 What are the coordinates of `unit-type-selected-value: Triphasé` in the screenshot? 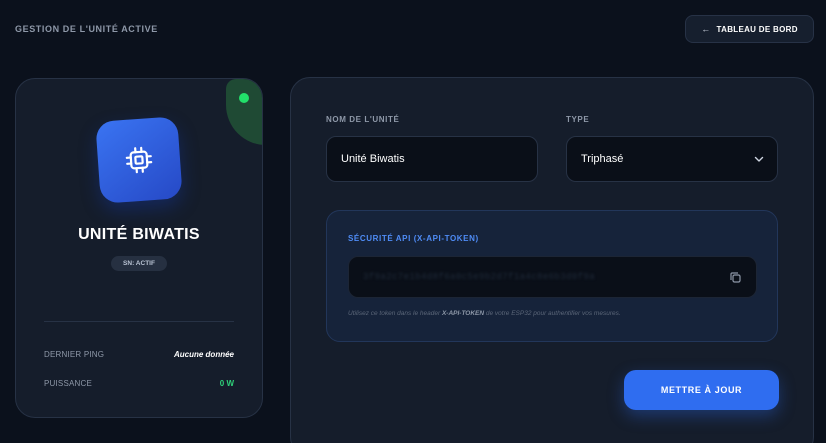 It's located at (602, 159).